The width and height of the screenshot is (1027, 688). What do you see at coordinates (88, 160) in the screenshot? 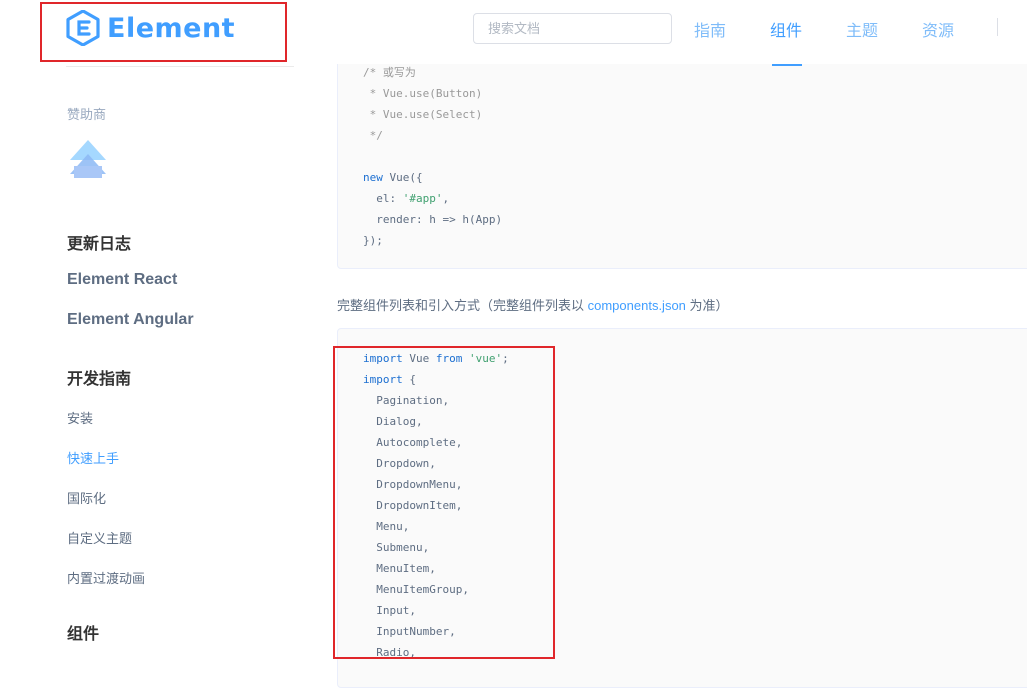
I see `sponsor-logo-icon` at bounding box center [88, 160].